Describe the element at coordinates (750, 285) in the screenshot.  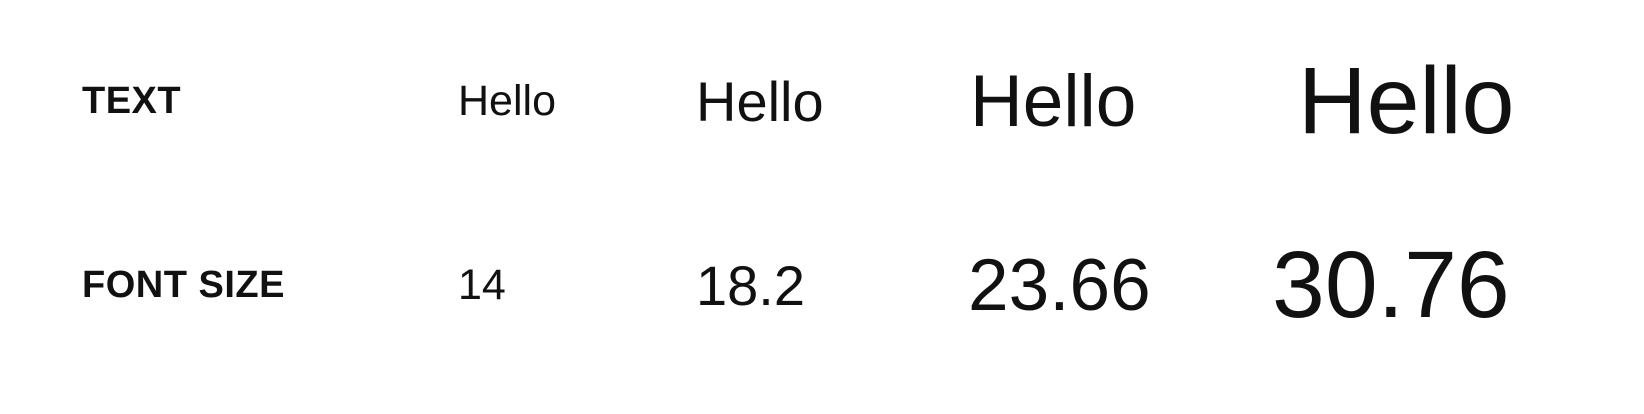
I see `font-size-value: 18.2` at that location.